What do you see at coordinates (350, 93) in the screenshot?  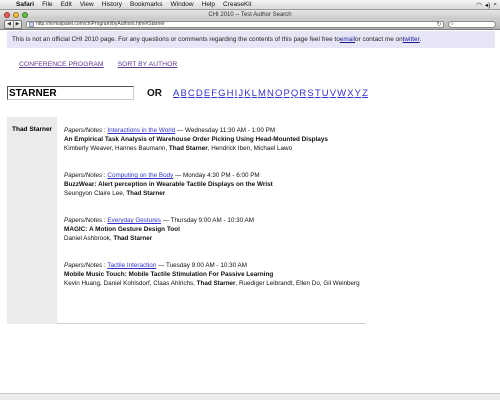 I see `letter-link-x: X` at bounding box center [350, 93].